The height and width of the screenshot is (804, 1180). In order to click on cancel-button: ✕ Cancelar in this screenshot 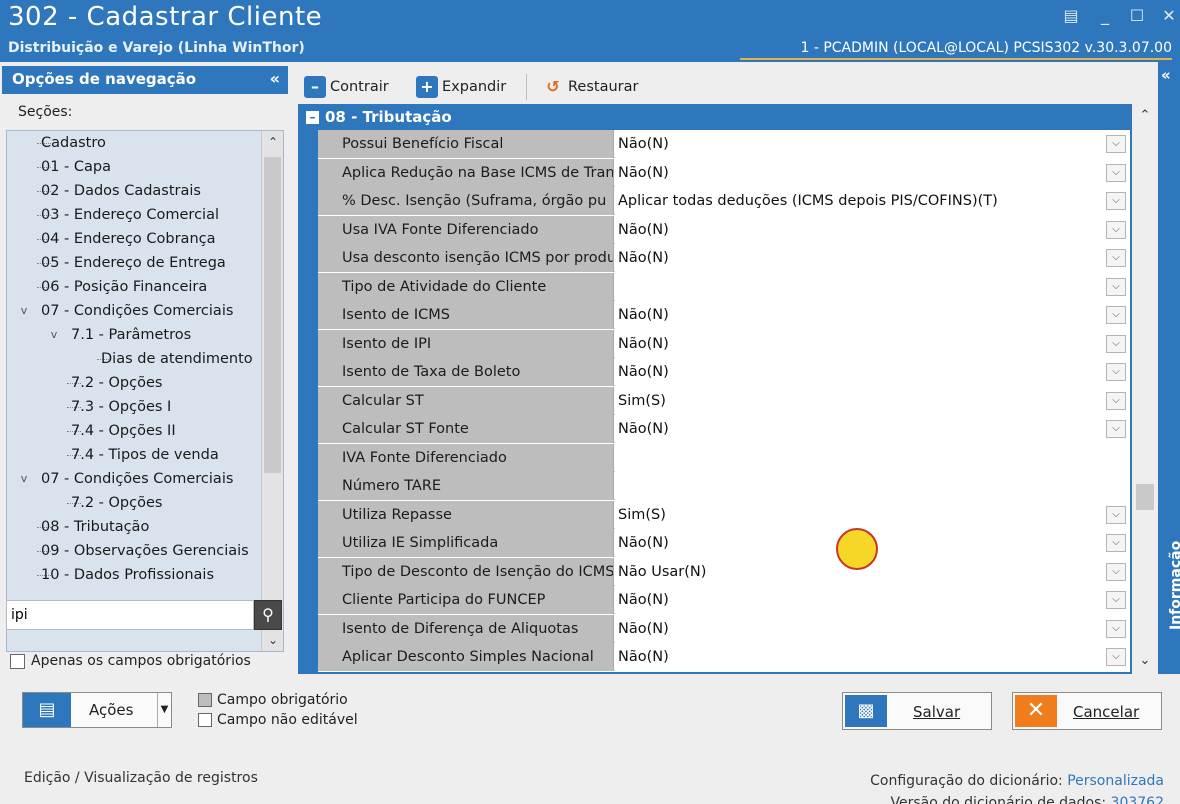, I will do `click(1087, 711)`.